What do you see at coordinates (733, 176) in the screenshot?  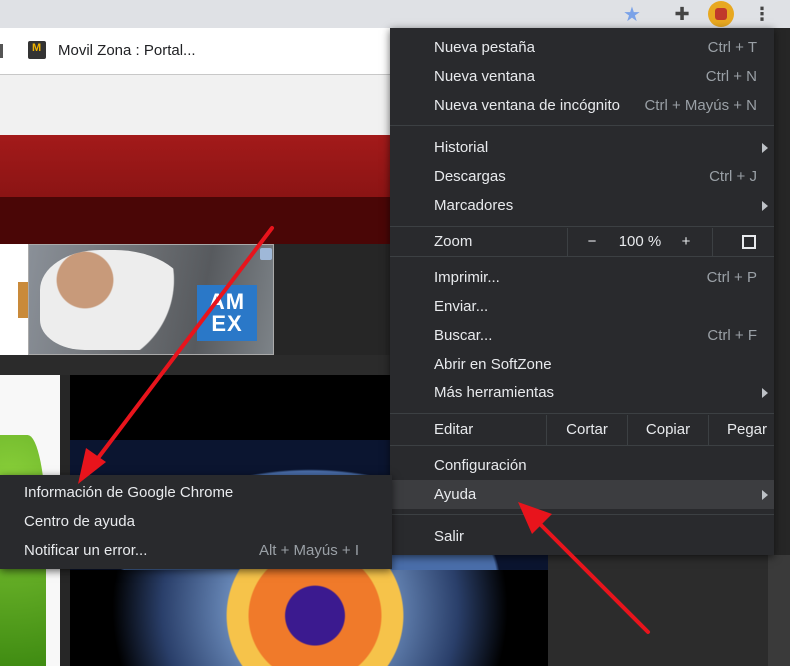 I see `menu-item-shortcut: Ctrl + J` at bounding box center [733, 176].